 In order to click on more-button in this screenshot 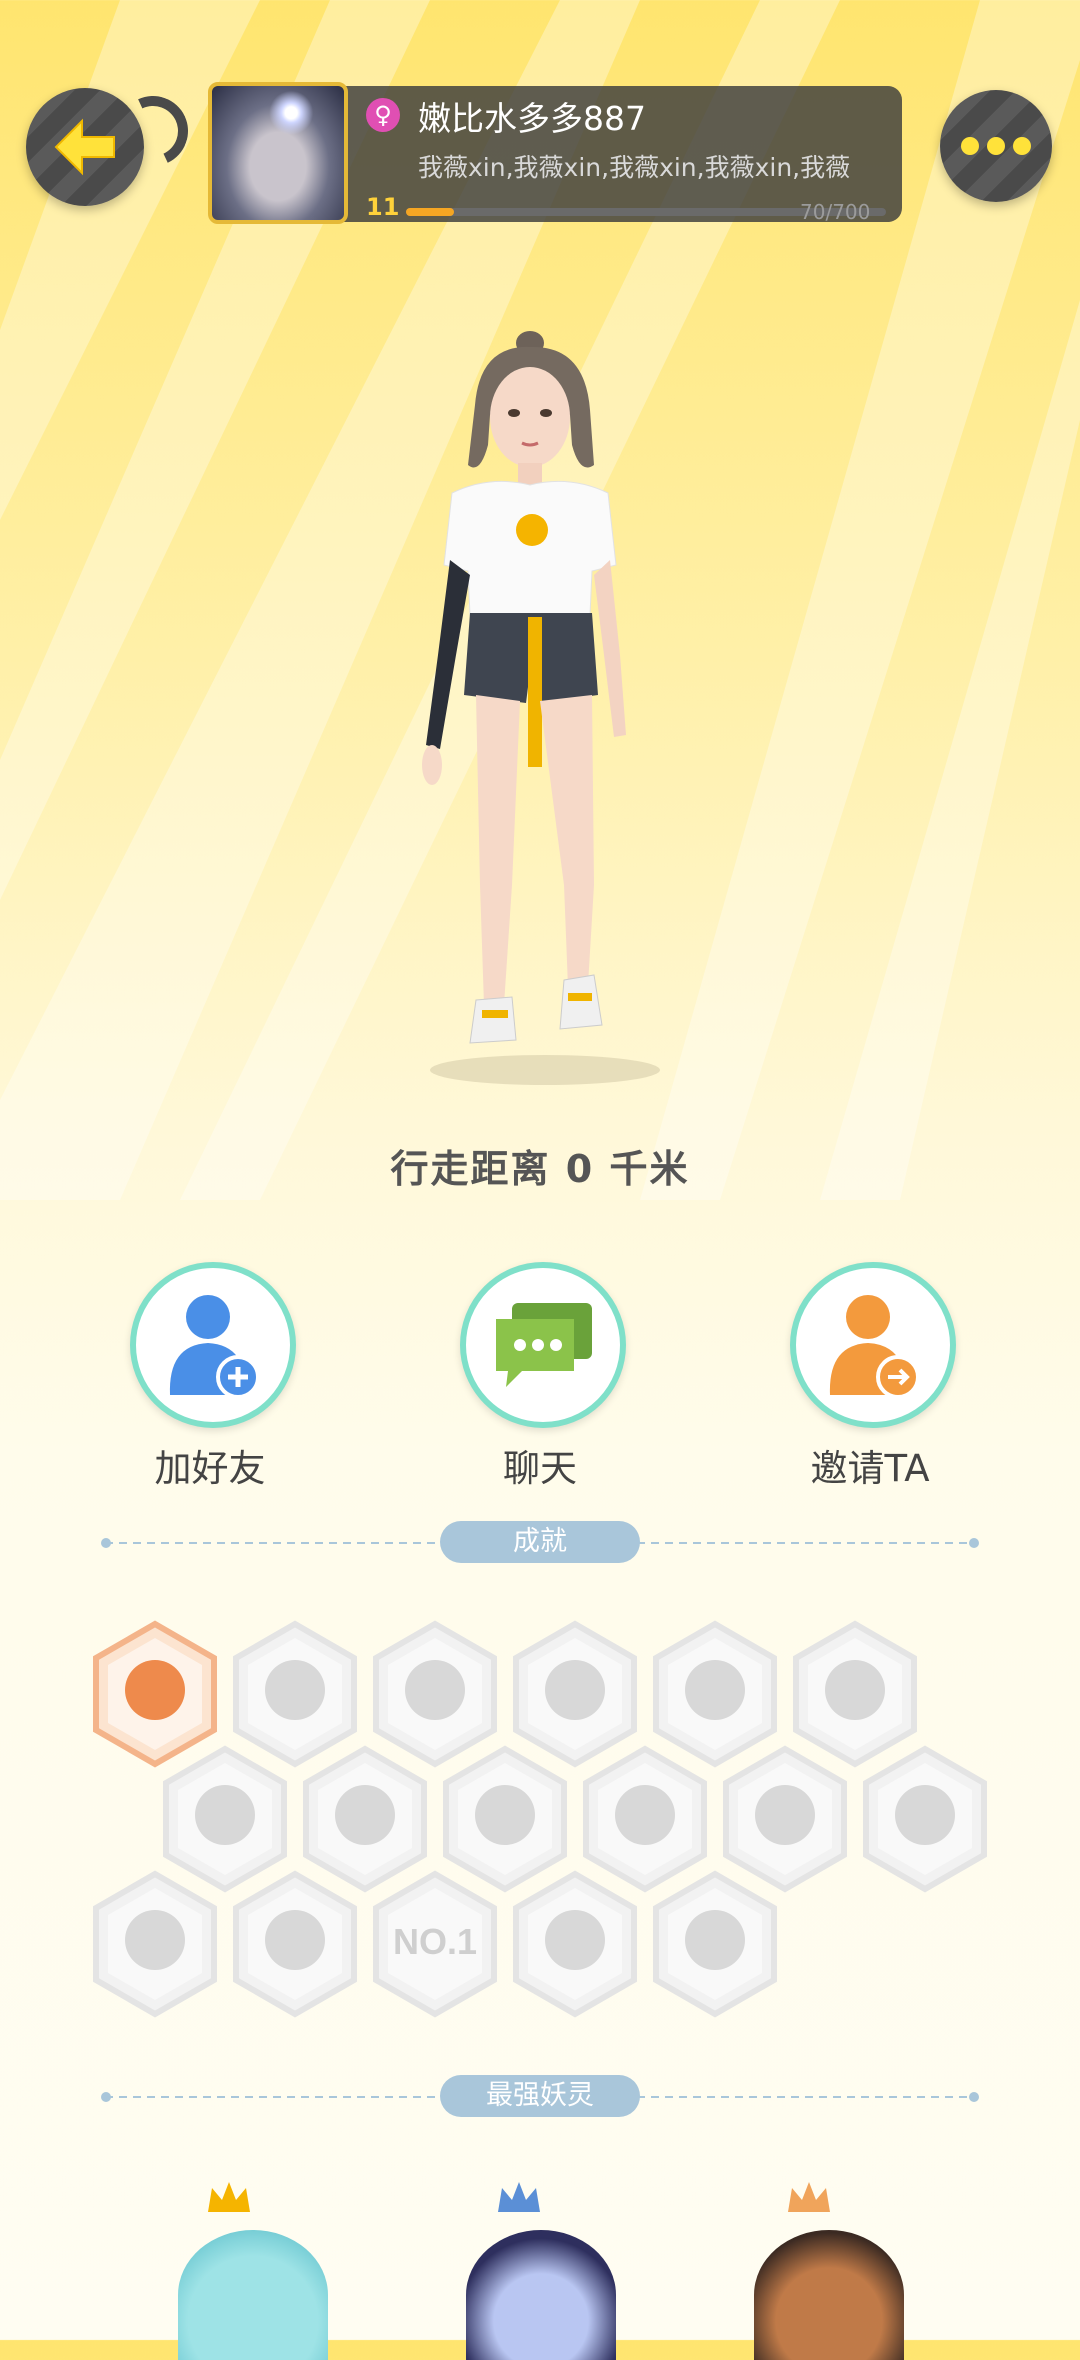, I will do `click(996, 146)`.